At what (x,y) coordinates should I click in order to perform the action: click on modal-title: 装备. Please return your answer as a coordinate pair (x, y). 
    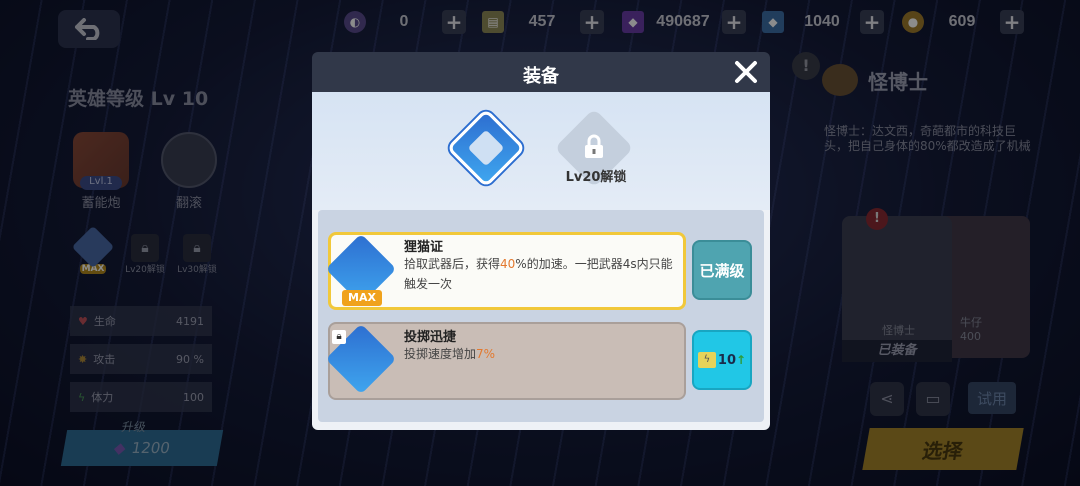
    Looking at the image, I should click on (541, 76).